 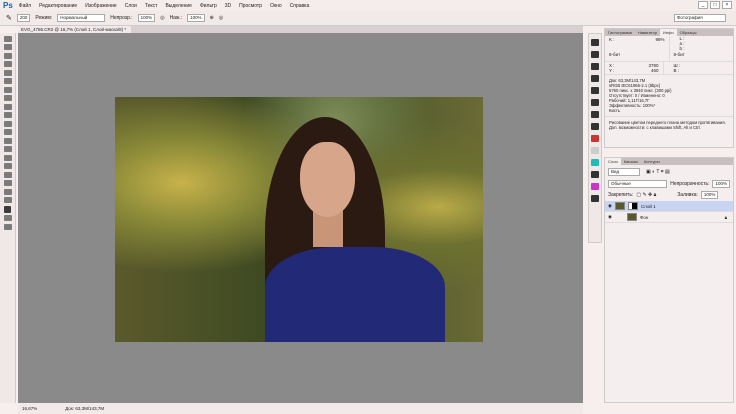 I want to click on clone-source-icon, so click(x=595, y=90).